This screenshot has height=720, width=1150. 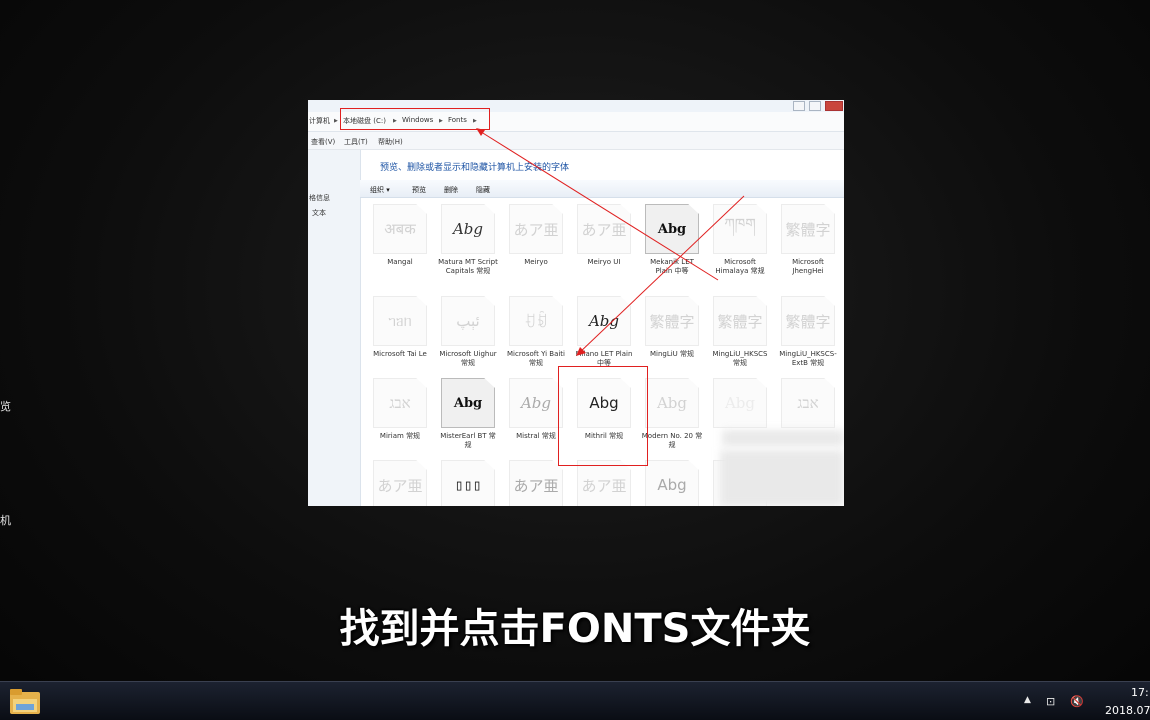 I want to click on edge-glyph-2: 机, so click(x=5, y=520).